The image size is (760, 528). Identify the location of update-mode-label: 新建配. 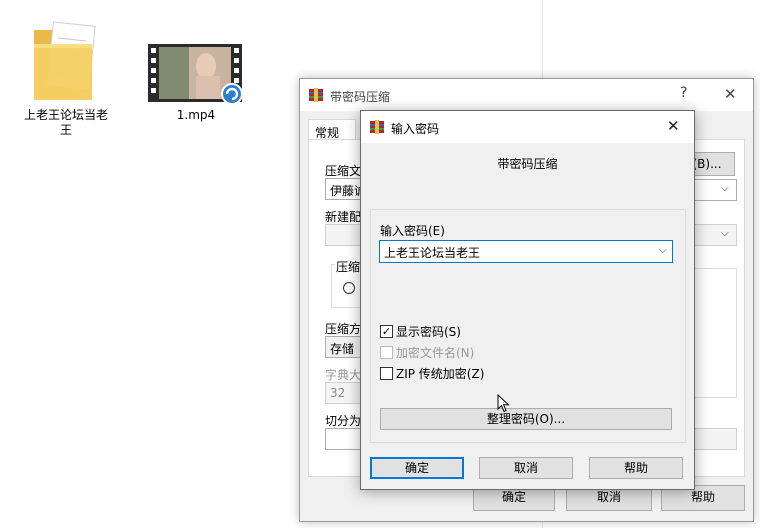
(343, 217).